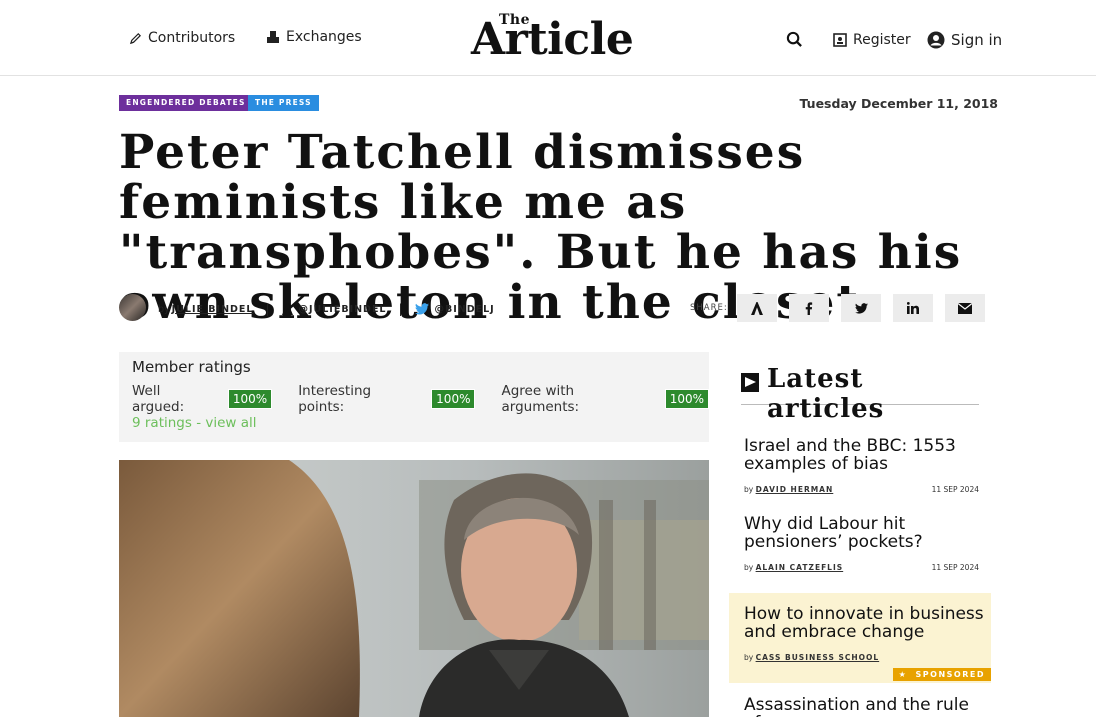  I want to click on latest-article-author: ALAIN CATZEFLIS, so click(800, 567).